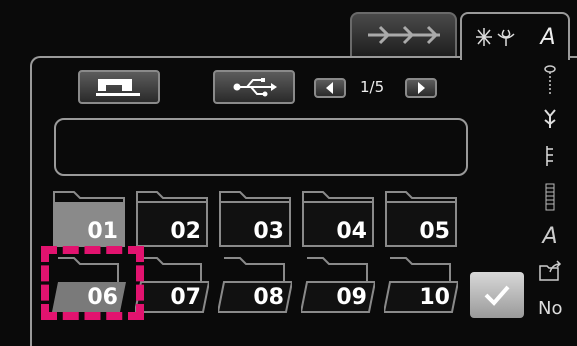 The width and height of the screenshot is (577, 346). I want to click on folder-09: 09, so click(338, 284).